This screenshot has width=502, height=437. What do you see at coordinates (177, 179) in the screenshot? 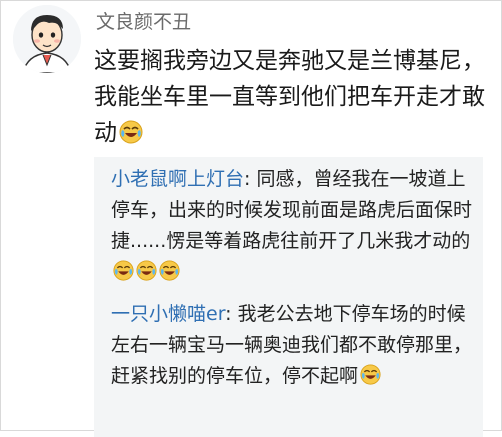
I see `reply-author: 小老鼠啊上灯台` at bounding box center [177, 179].